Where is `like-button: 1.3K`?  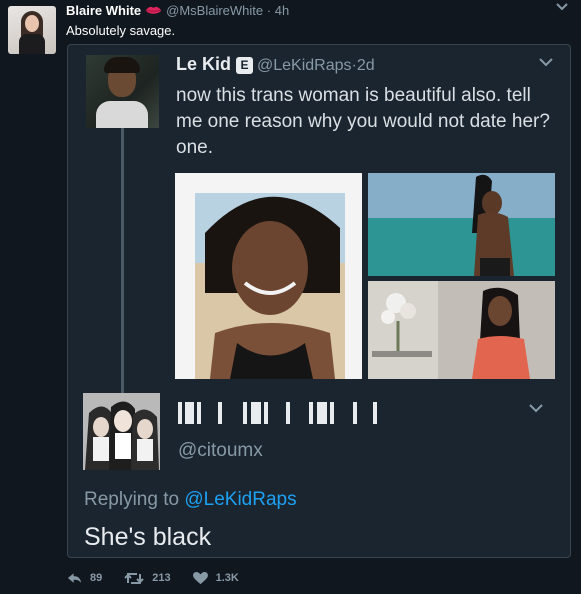
like-button: 1.3K is located at coordinates (215, 578).